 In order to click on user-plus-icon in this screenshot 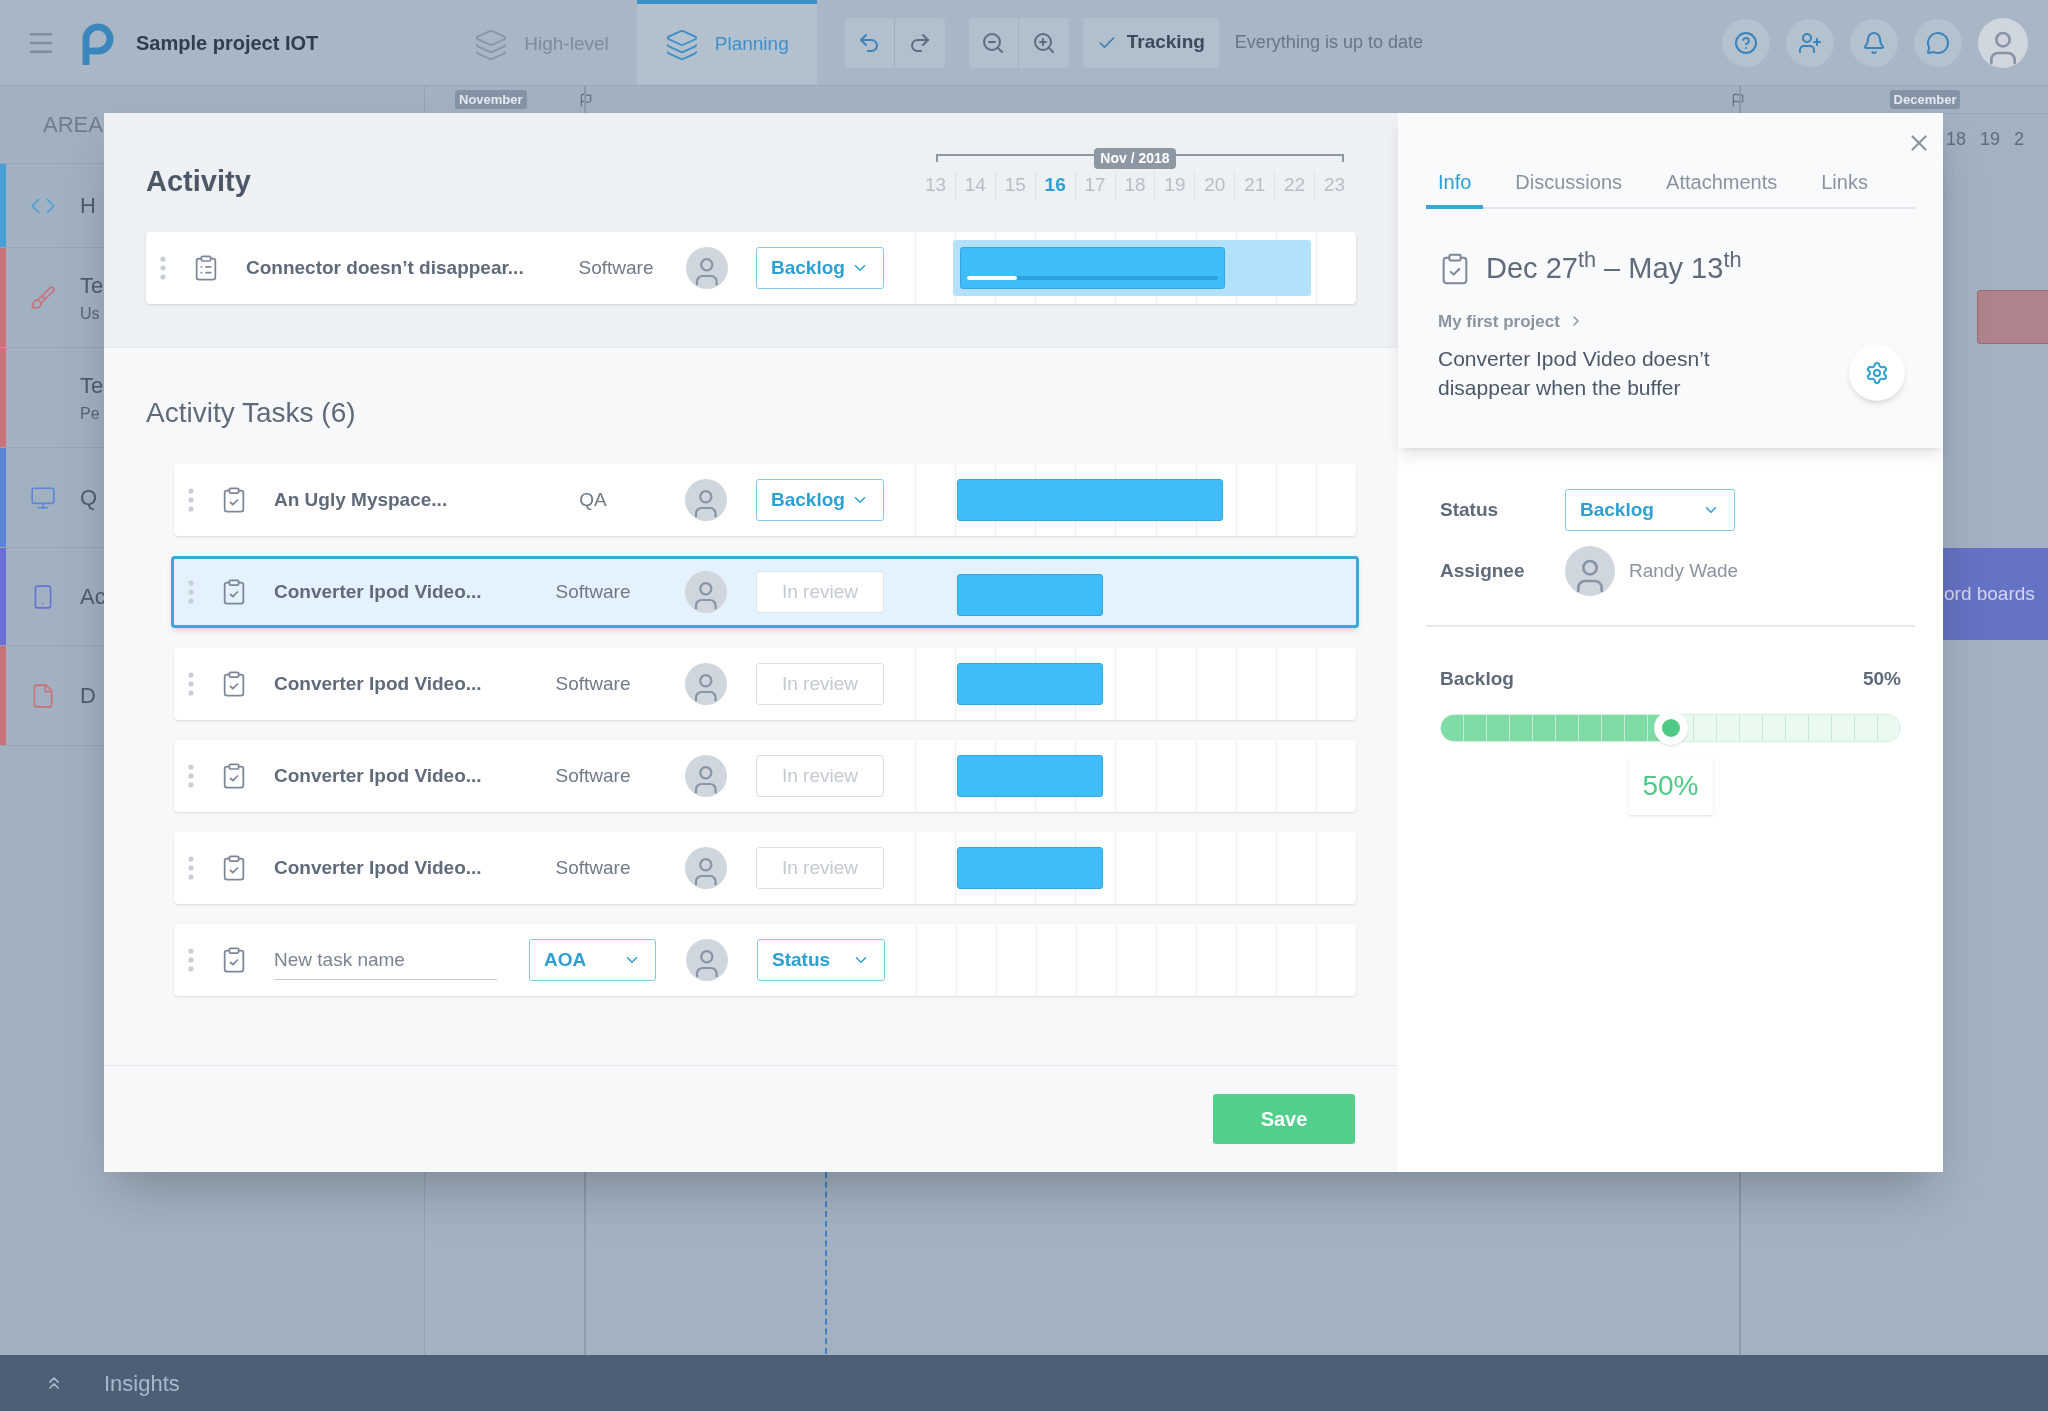, I will do `click(1810, 42)`.